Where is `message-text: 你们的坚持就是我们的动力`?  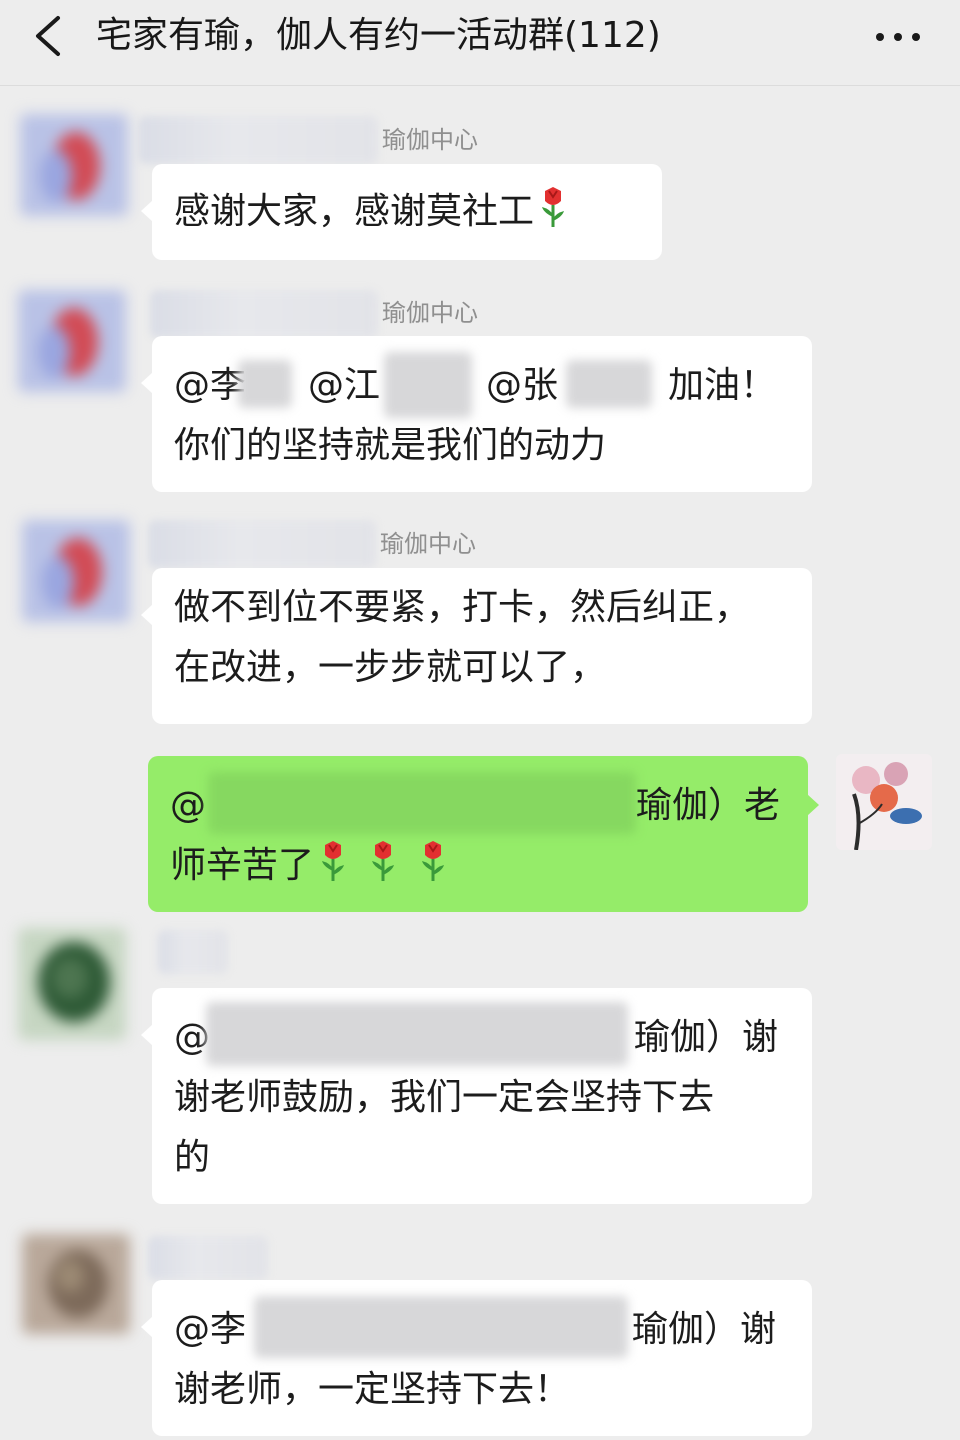 message-text: 你们的坚持就是我们的动力 is located at coordinates (390, 445).